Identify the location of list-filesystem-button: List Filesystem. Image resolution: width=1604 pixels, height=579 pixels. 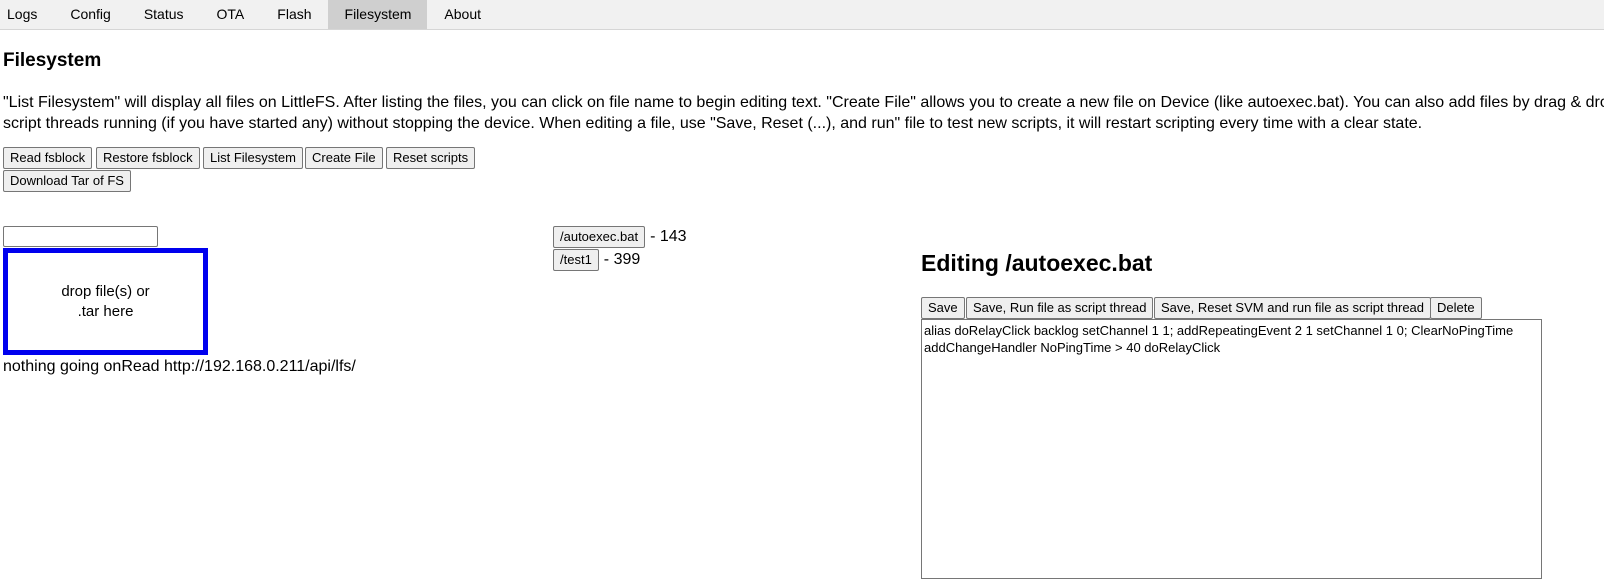
(253, 158).